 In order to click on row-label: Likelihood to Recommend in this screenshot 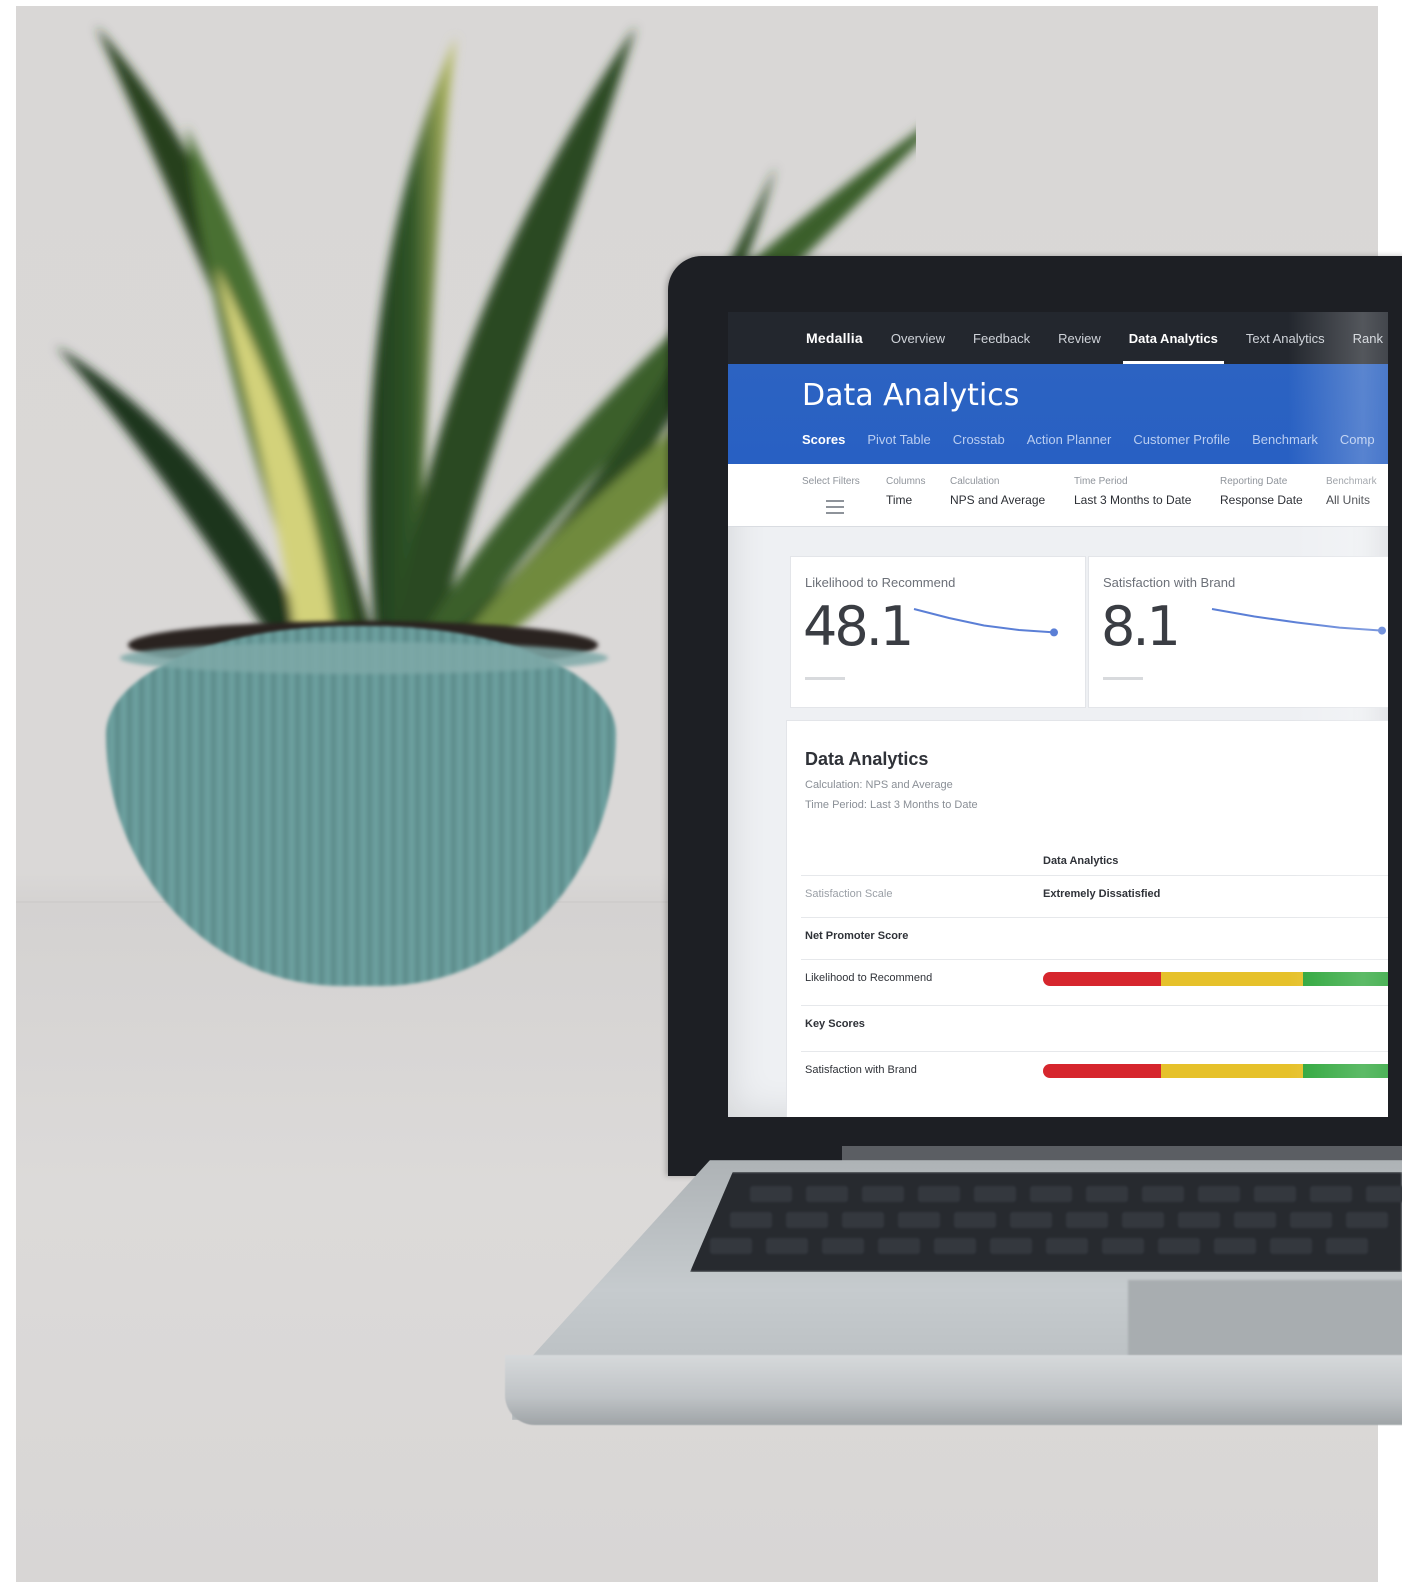, I will do `click(869, 978)`.